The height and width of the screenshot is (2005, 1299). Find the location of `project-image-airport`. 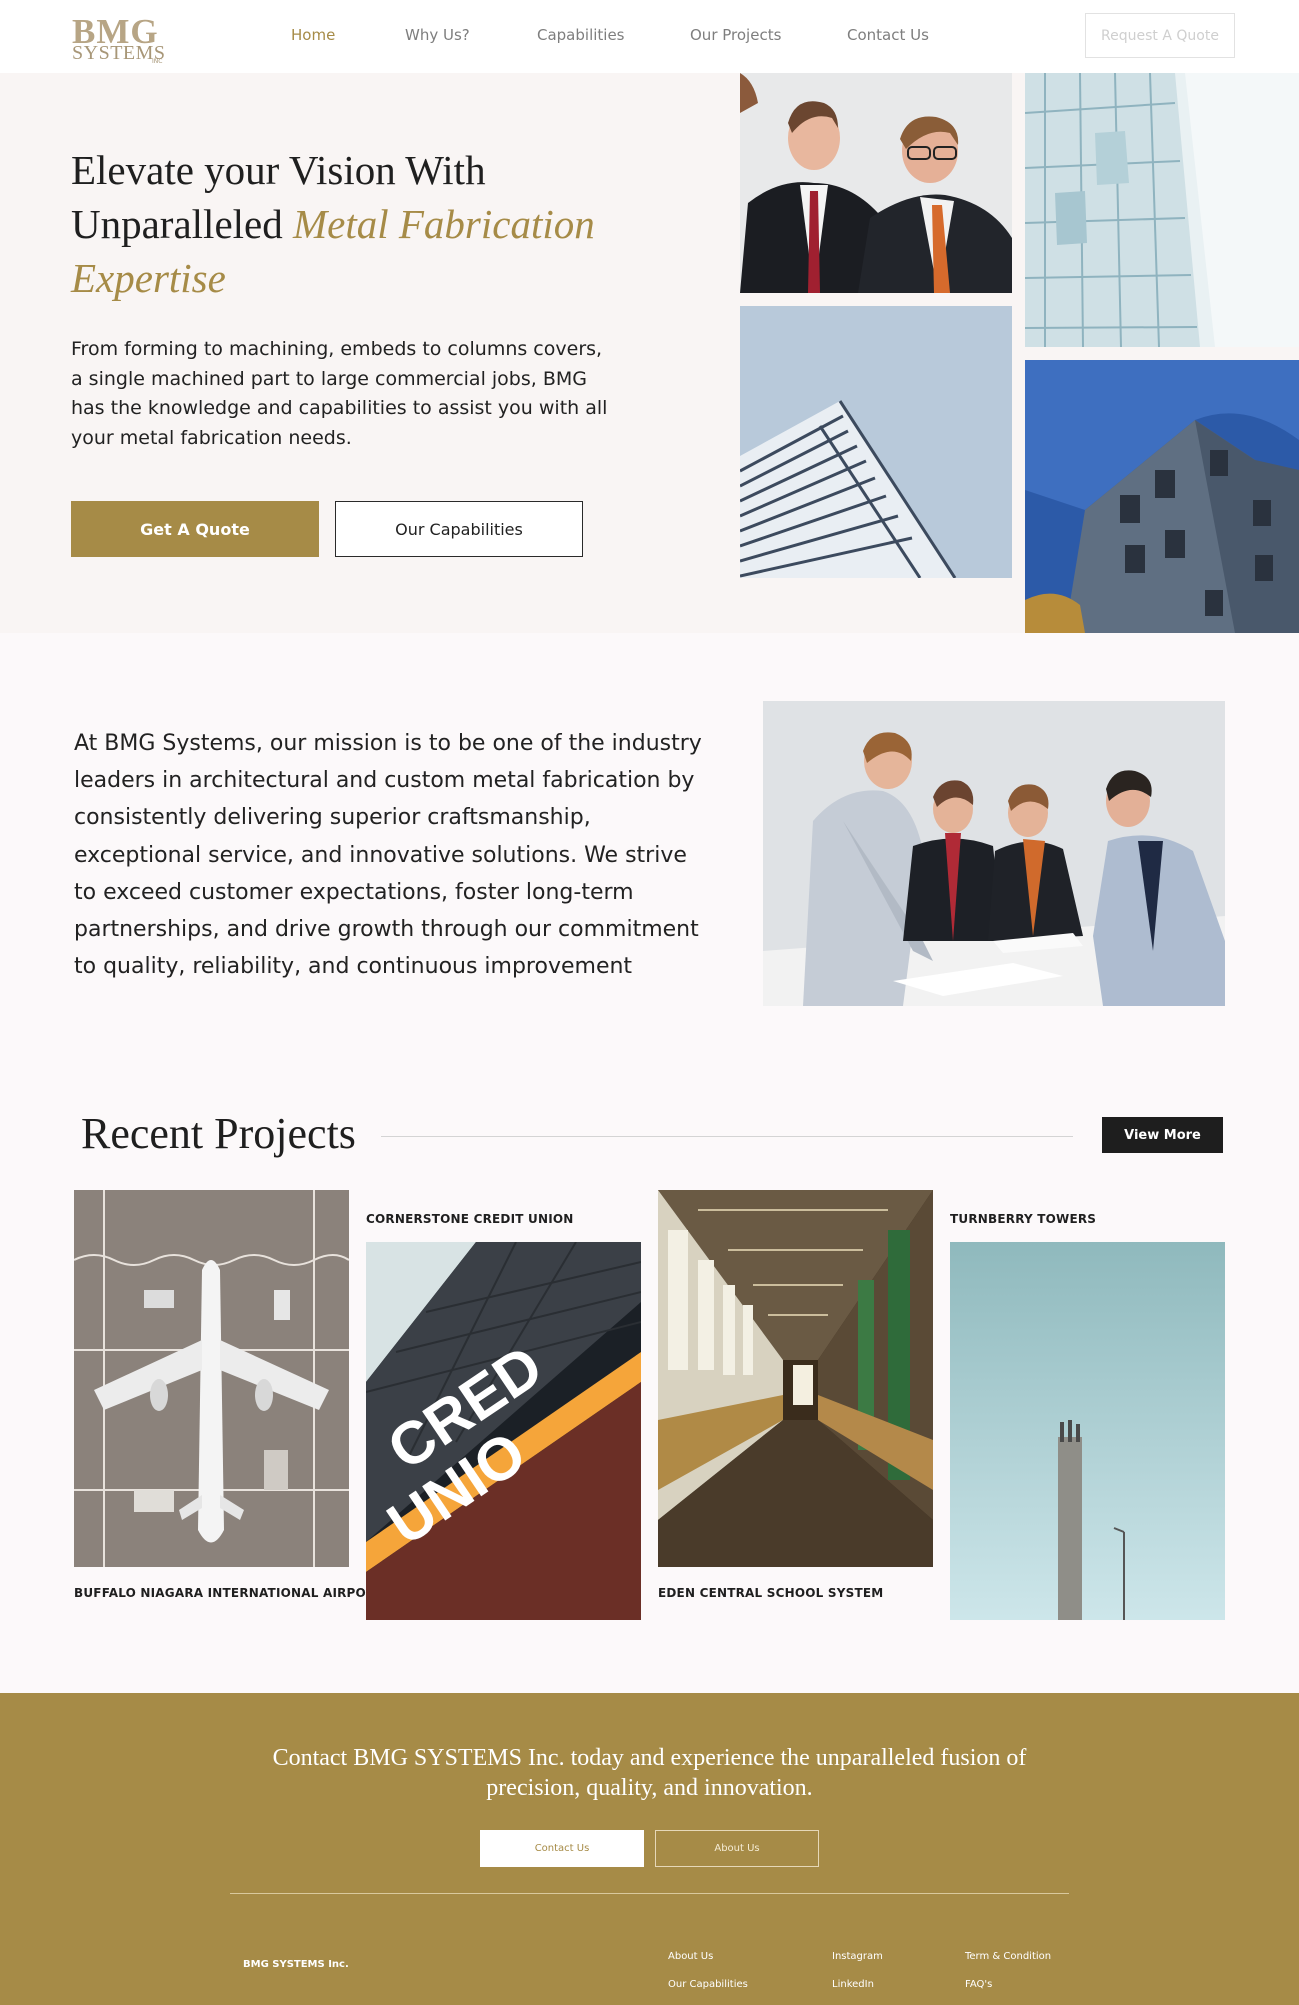

project-image-airport is located at coordinates (211, 1378).